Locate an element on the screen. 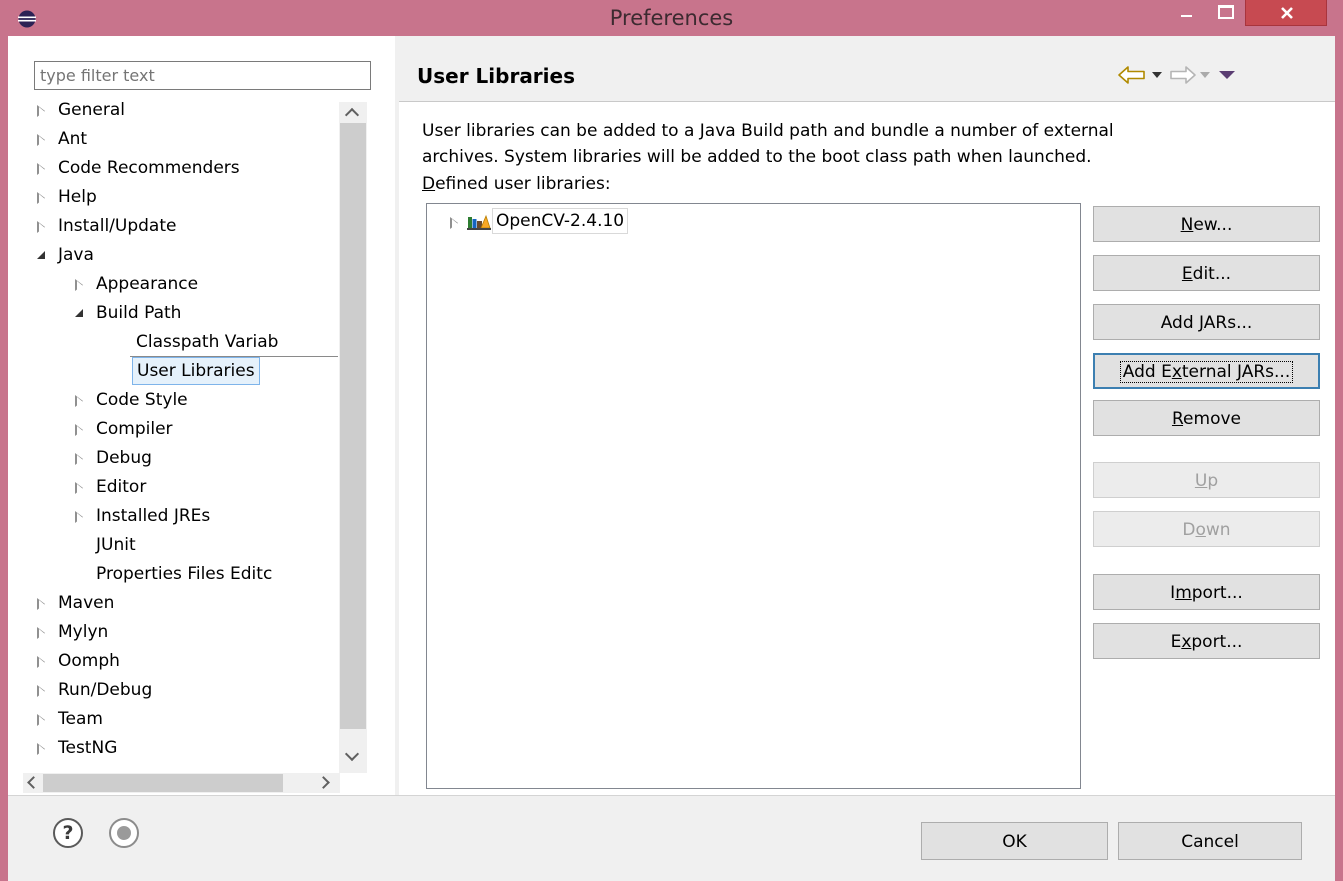 The height and width of the screenshot is (881, 1343). scroll-up-icon is located at coordinates (352, 115).